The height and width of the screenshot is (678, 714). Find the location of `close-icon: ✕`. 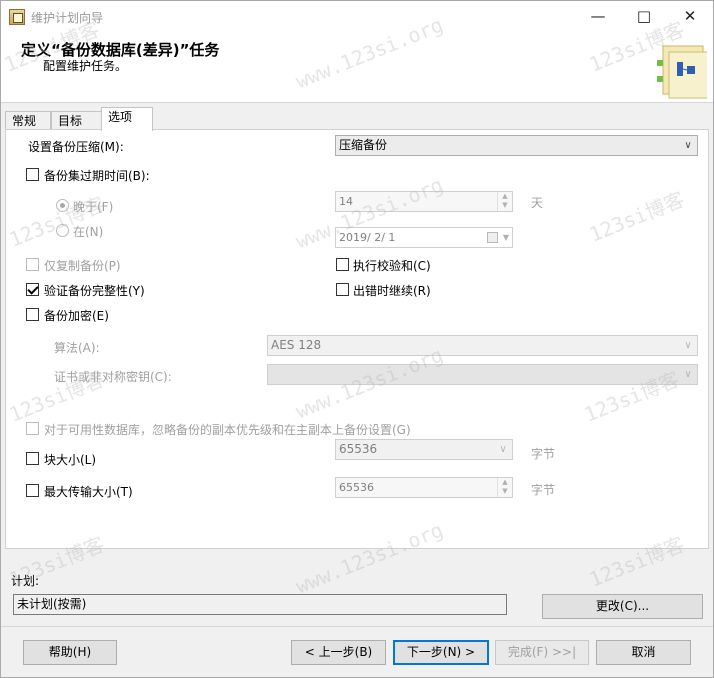

close-icon: ✕ is located at coordinates (690, 16).